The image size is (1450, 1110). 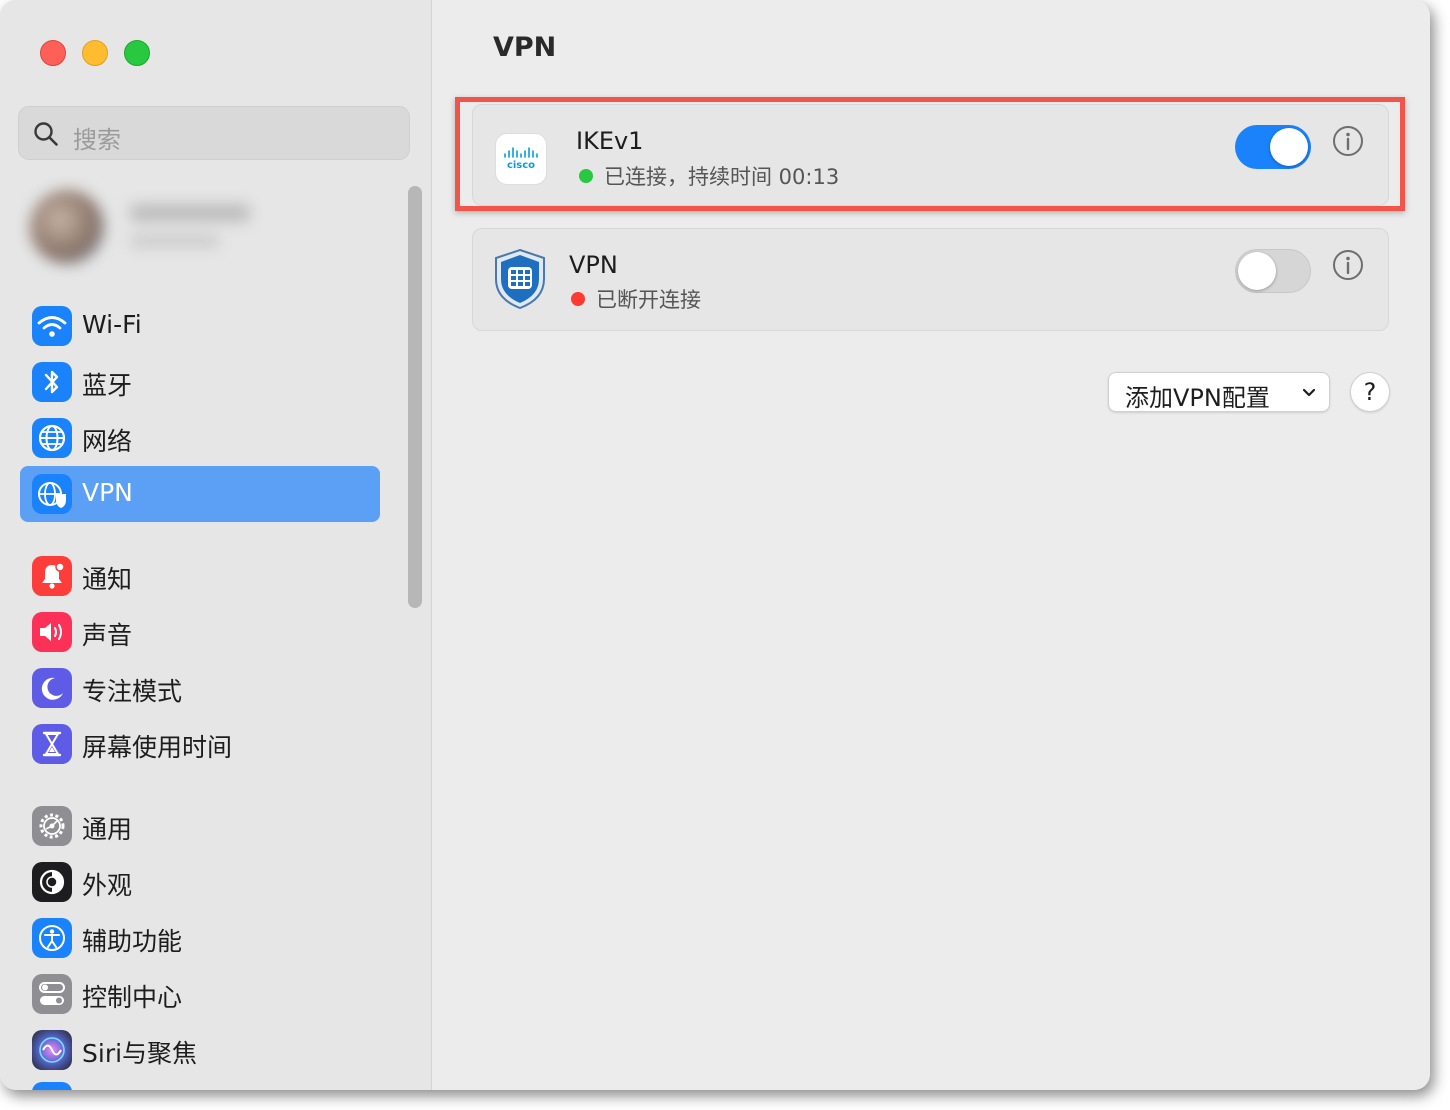 What do you see at coordinates (52, 744) in the screenshot?
I see `hourglass-icon` at bounding box center [52, 744].